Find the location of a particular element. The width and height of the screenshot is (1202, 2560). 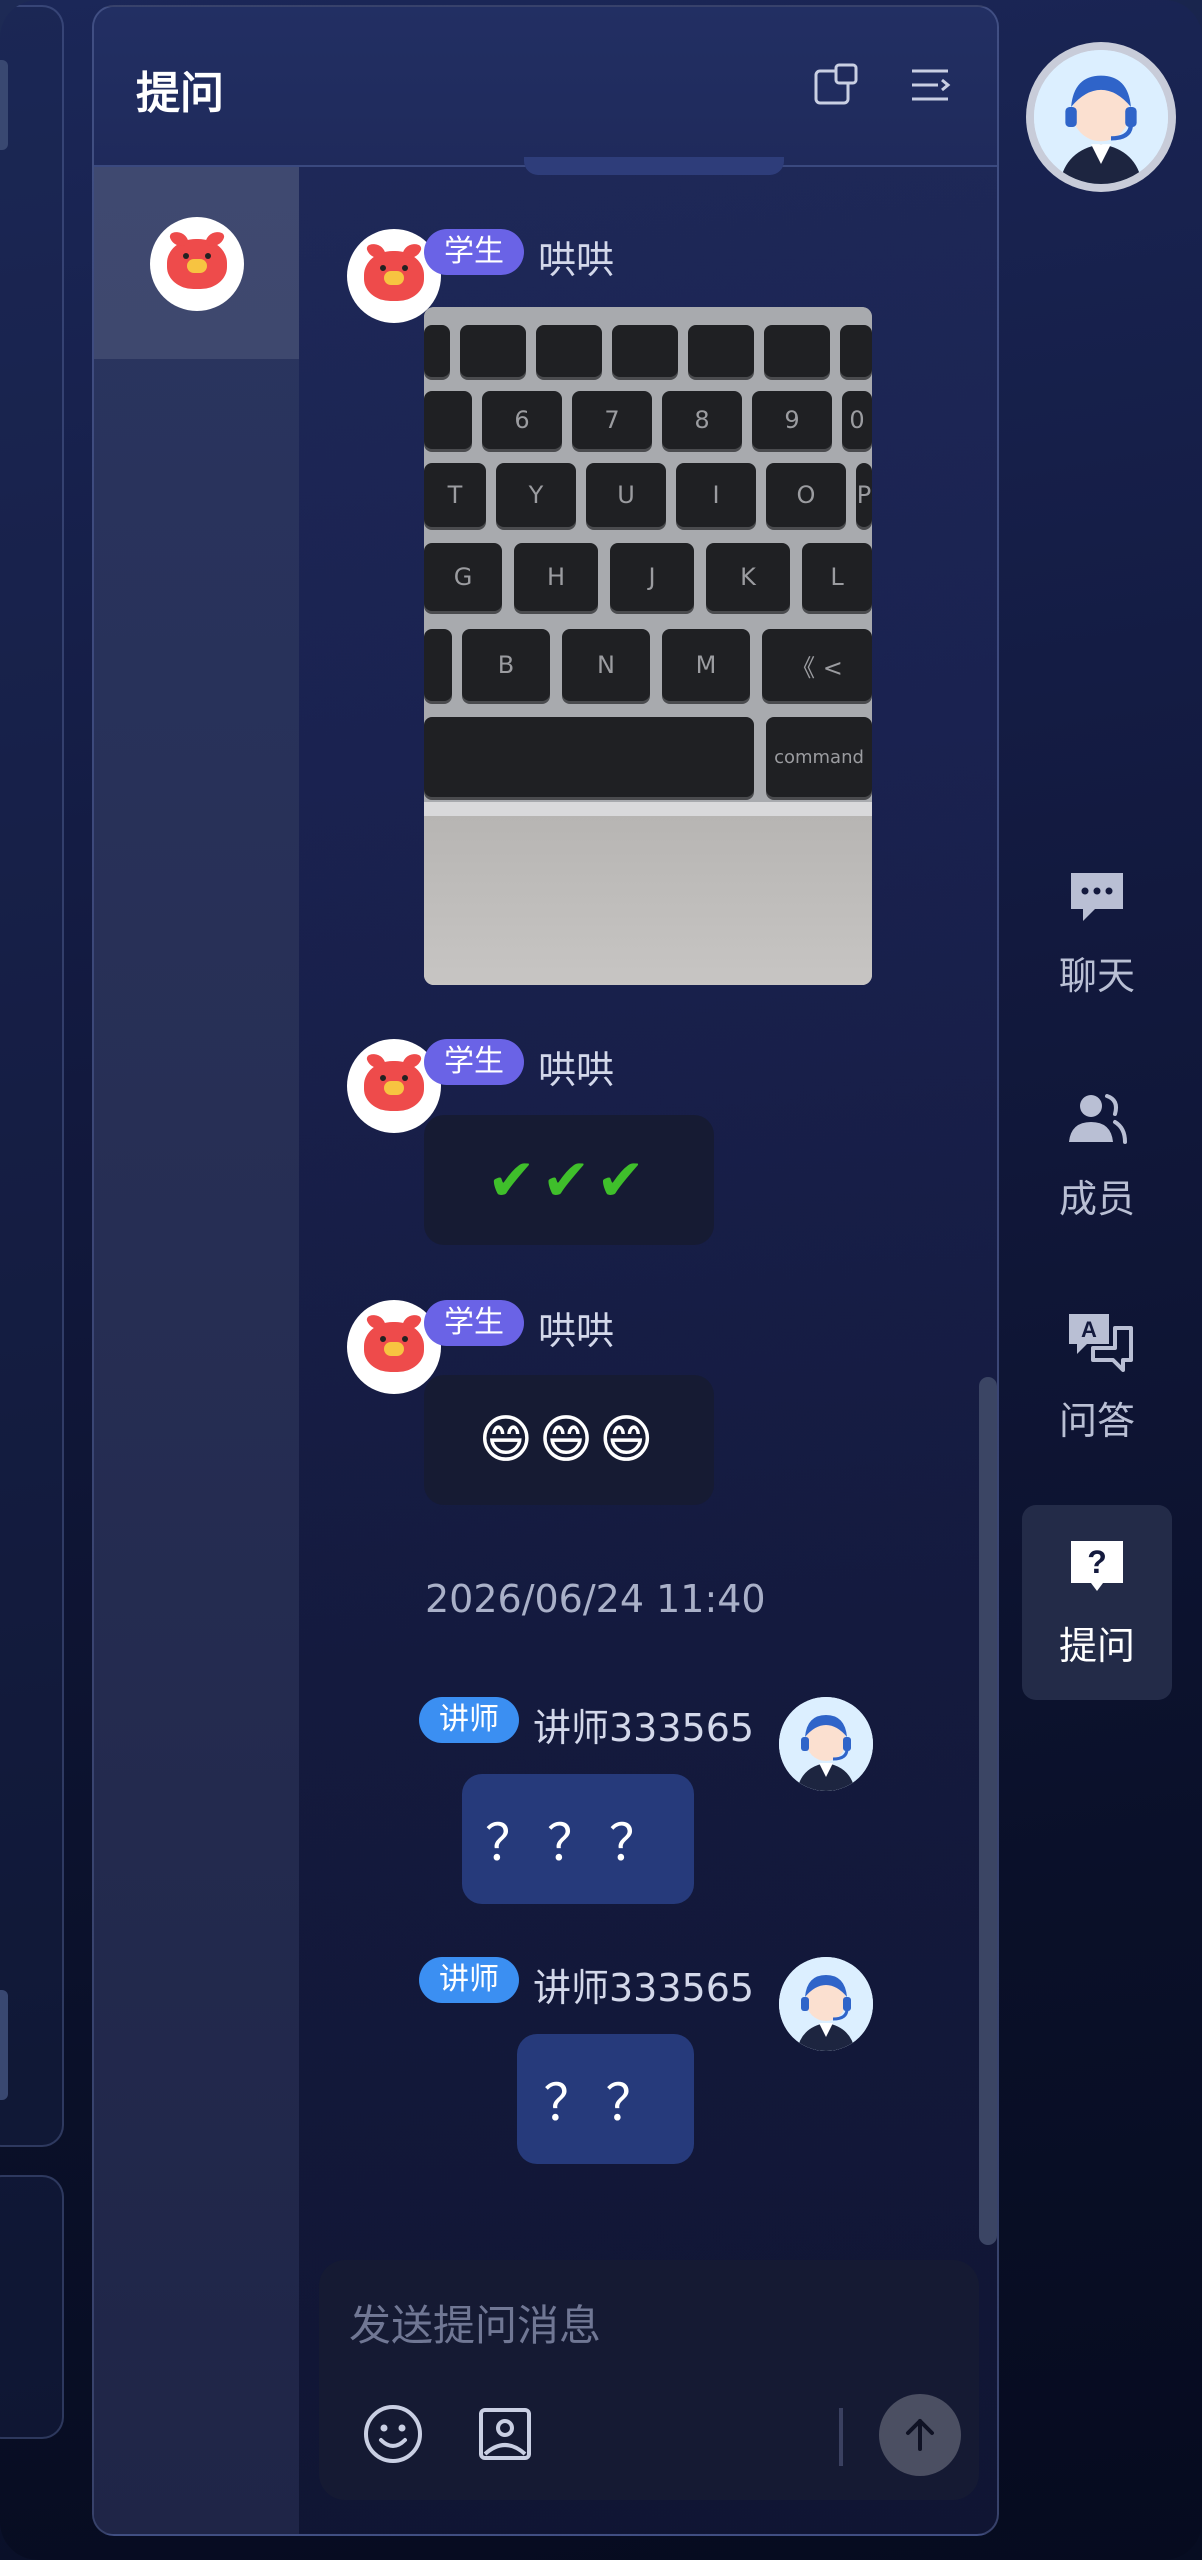

conversation-item is located at coordinates (196, 263).